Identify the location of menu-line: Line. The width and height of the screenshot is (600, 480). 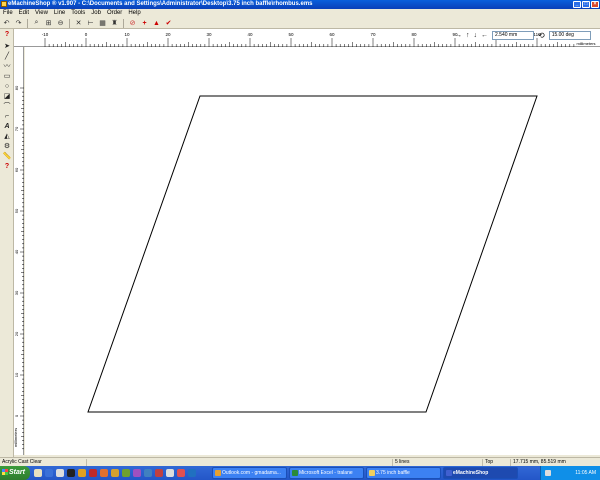
(59, 13).